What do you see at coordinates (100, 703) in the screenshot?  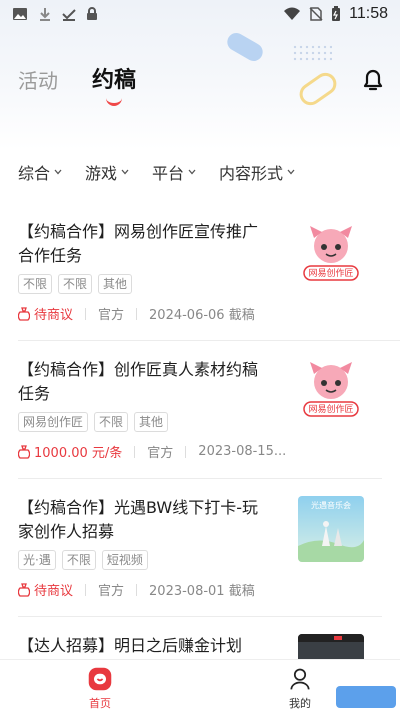 I see `nav-label: 首页` at bounding box center [100, 703].